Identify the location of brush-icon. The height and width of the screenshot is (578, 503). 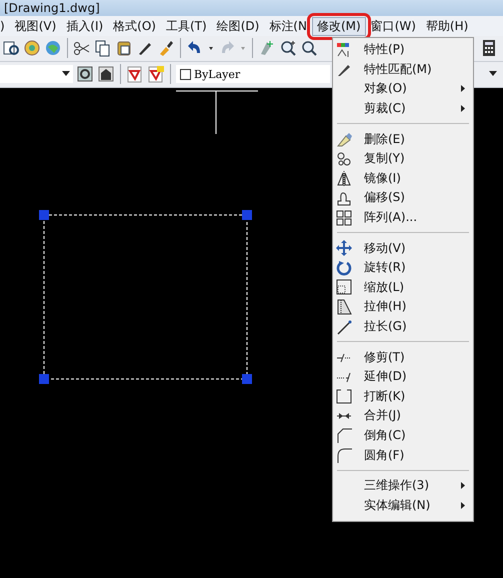
(166, 48).